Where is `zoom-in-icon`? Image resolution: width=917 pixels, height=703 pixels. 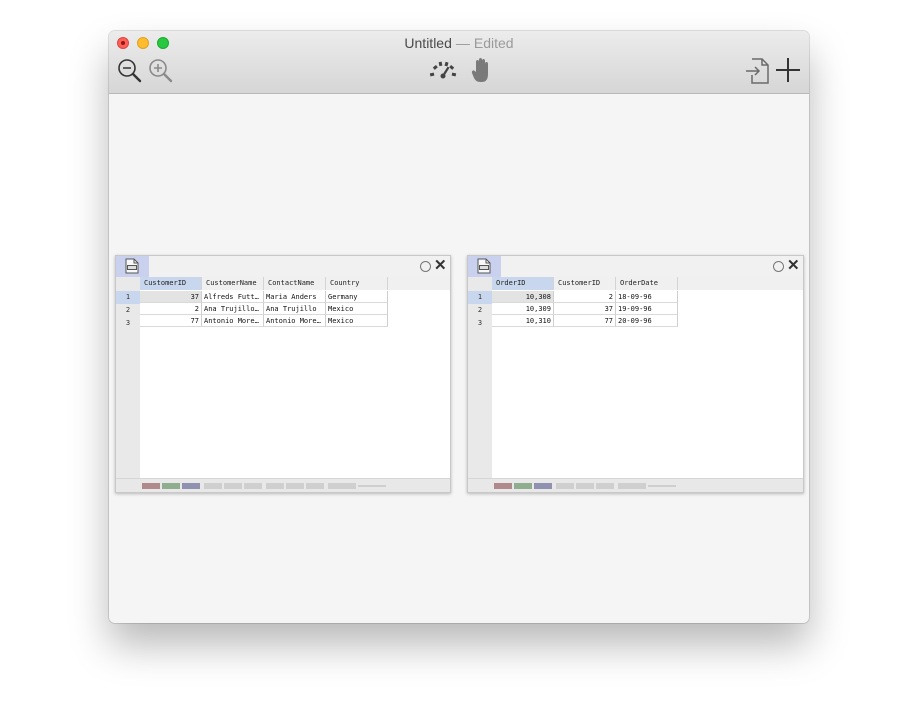 zoom-in-icon is located at coordinates (161, 71).